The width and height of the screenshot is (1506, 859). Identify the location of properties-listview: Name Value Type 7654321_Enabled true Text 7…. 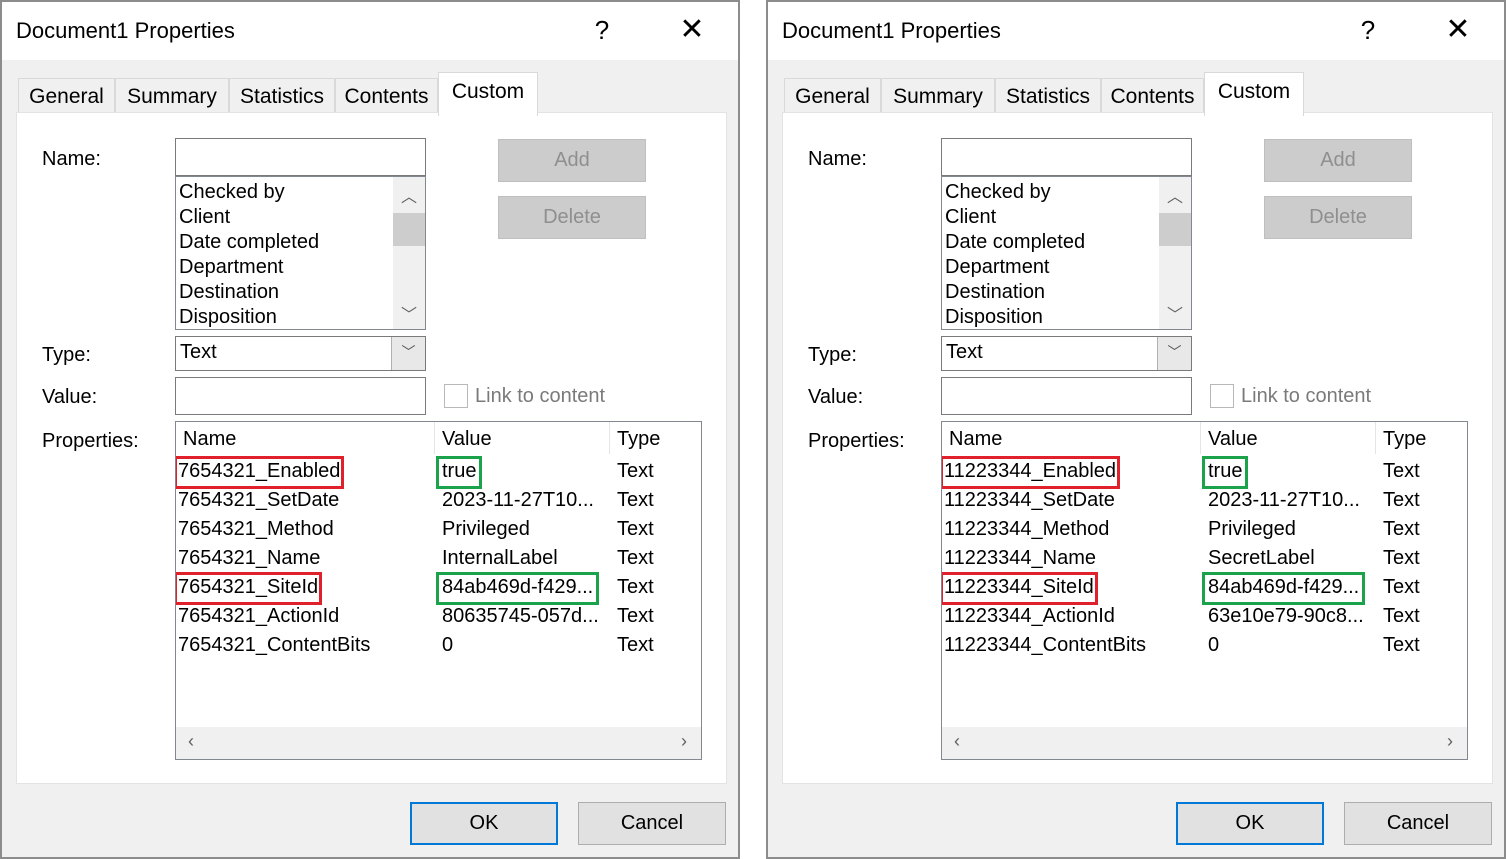
(438, 590).